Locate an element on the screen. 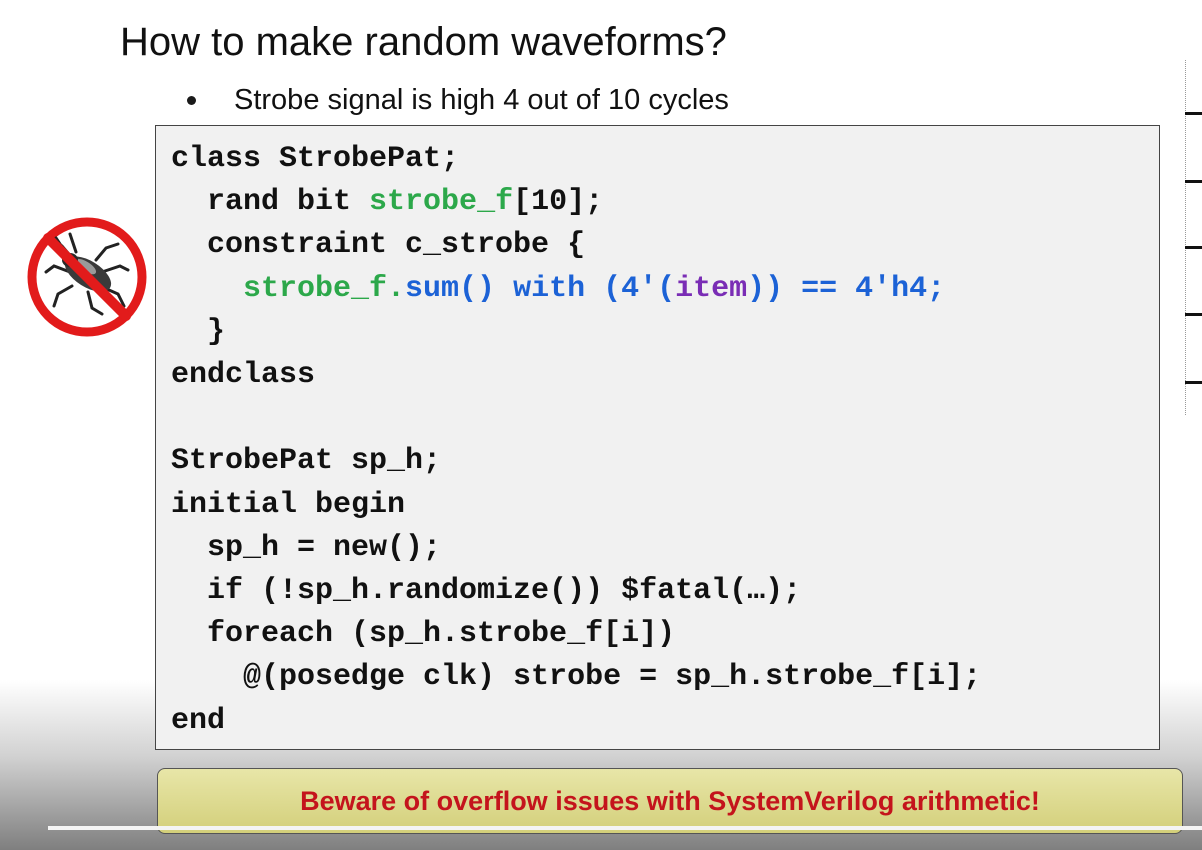  bullet-dot is located at coordinates (191, 100).